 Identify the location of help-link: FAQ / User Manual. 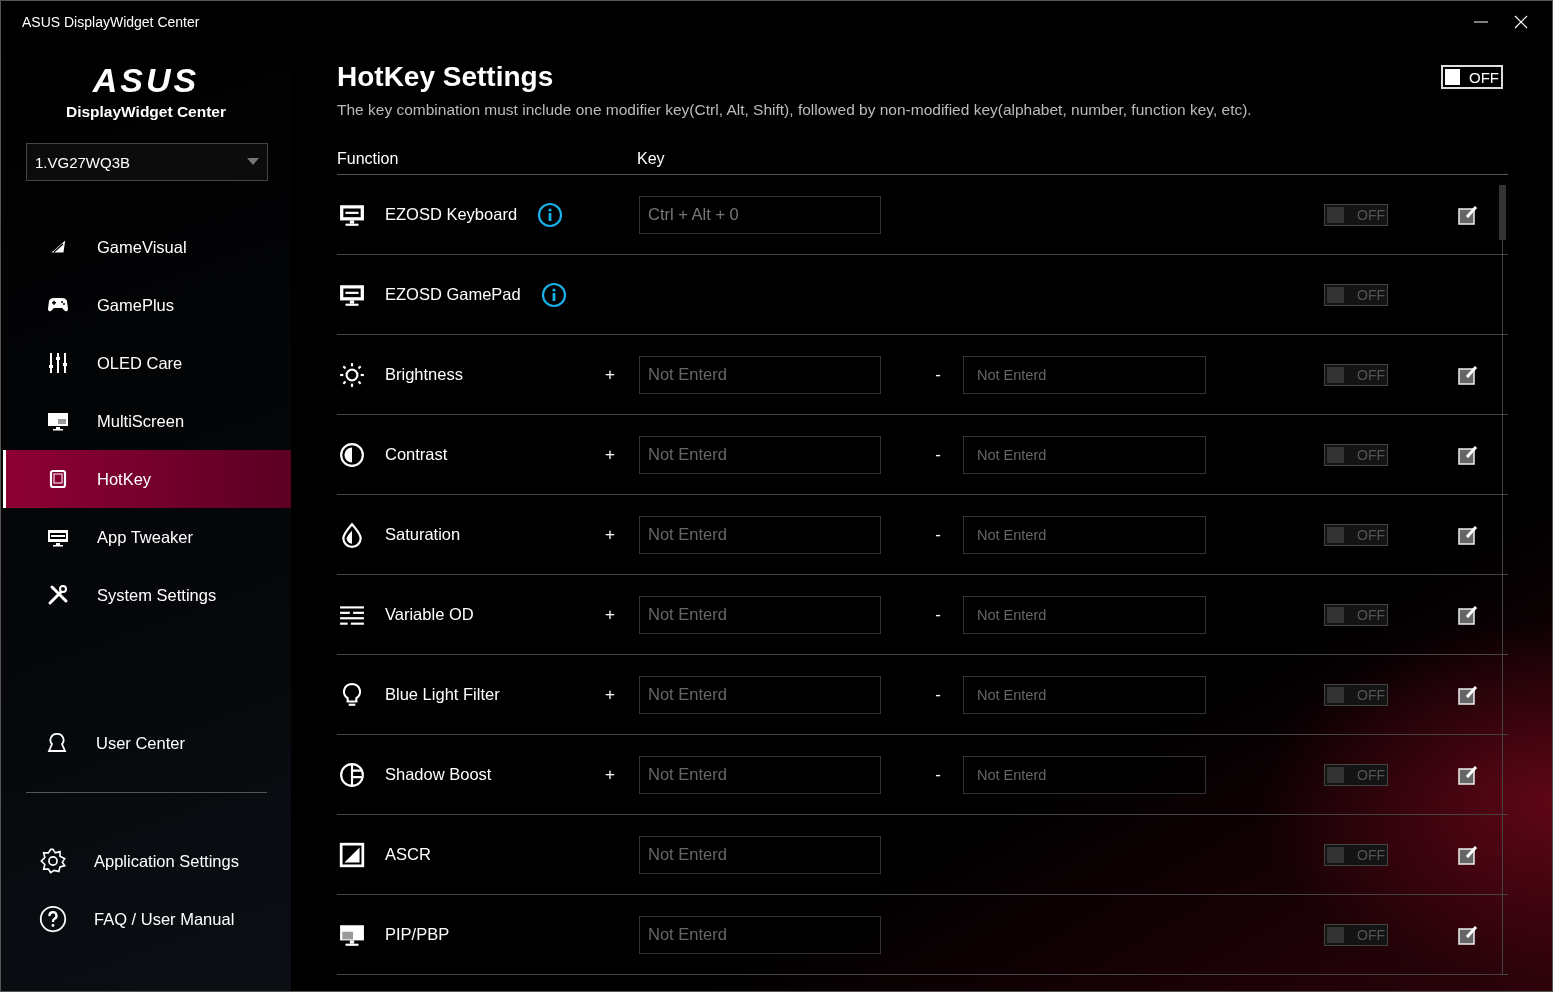
(146, 919).